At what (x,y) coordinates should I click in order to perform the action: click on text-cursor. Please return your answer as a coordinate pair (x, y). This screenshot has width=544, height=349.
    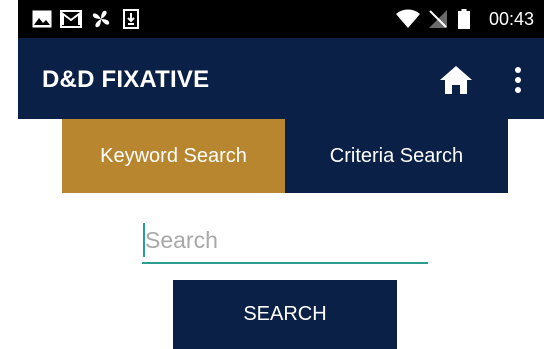
    Looking at the image, I should click on (144, 240).